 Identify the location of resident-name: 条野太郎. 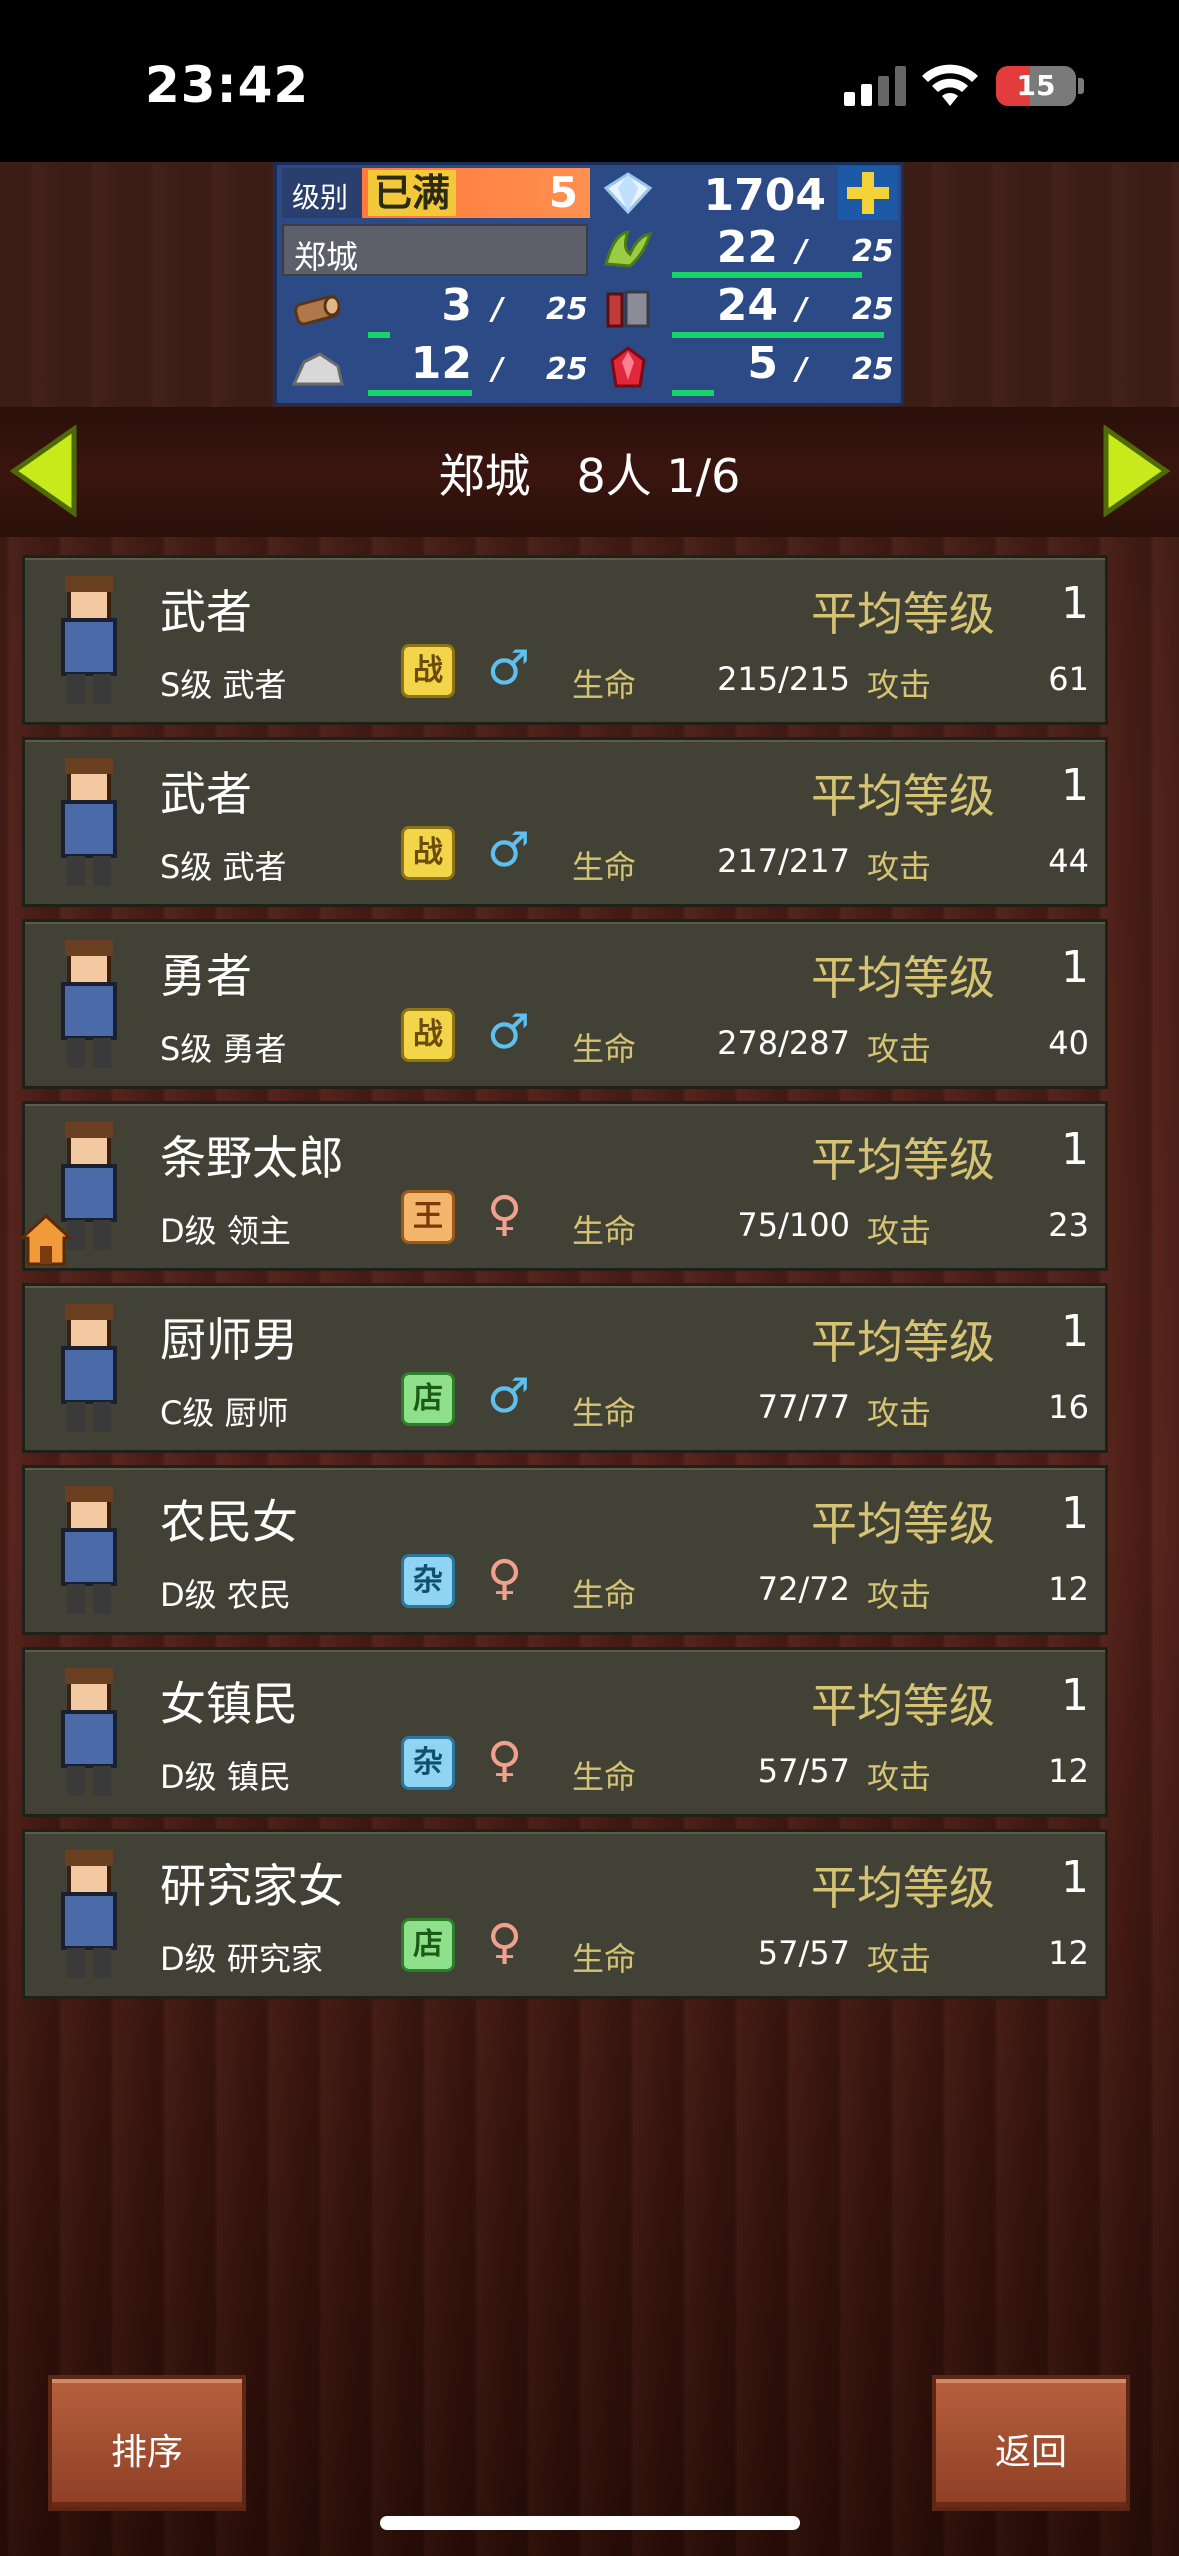
(252, 1158).